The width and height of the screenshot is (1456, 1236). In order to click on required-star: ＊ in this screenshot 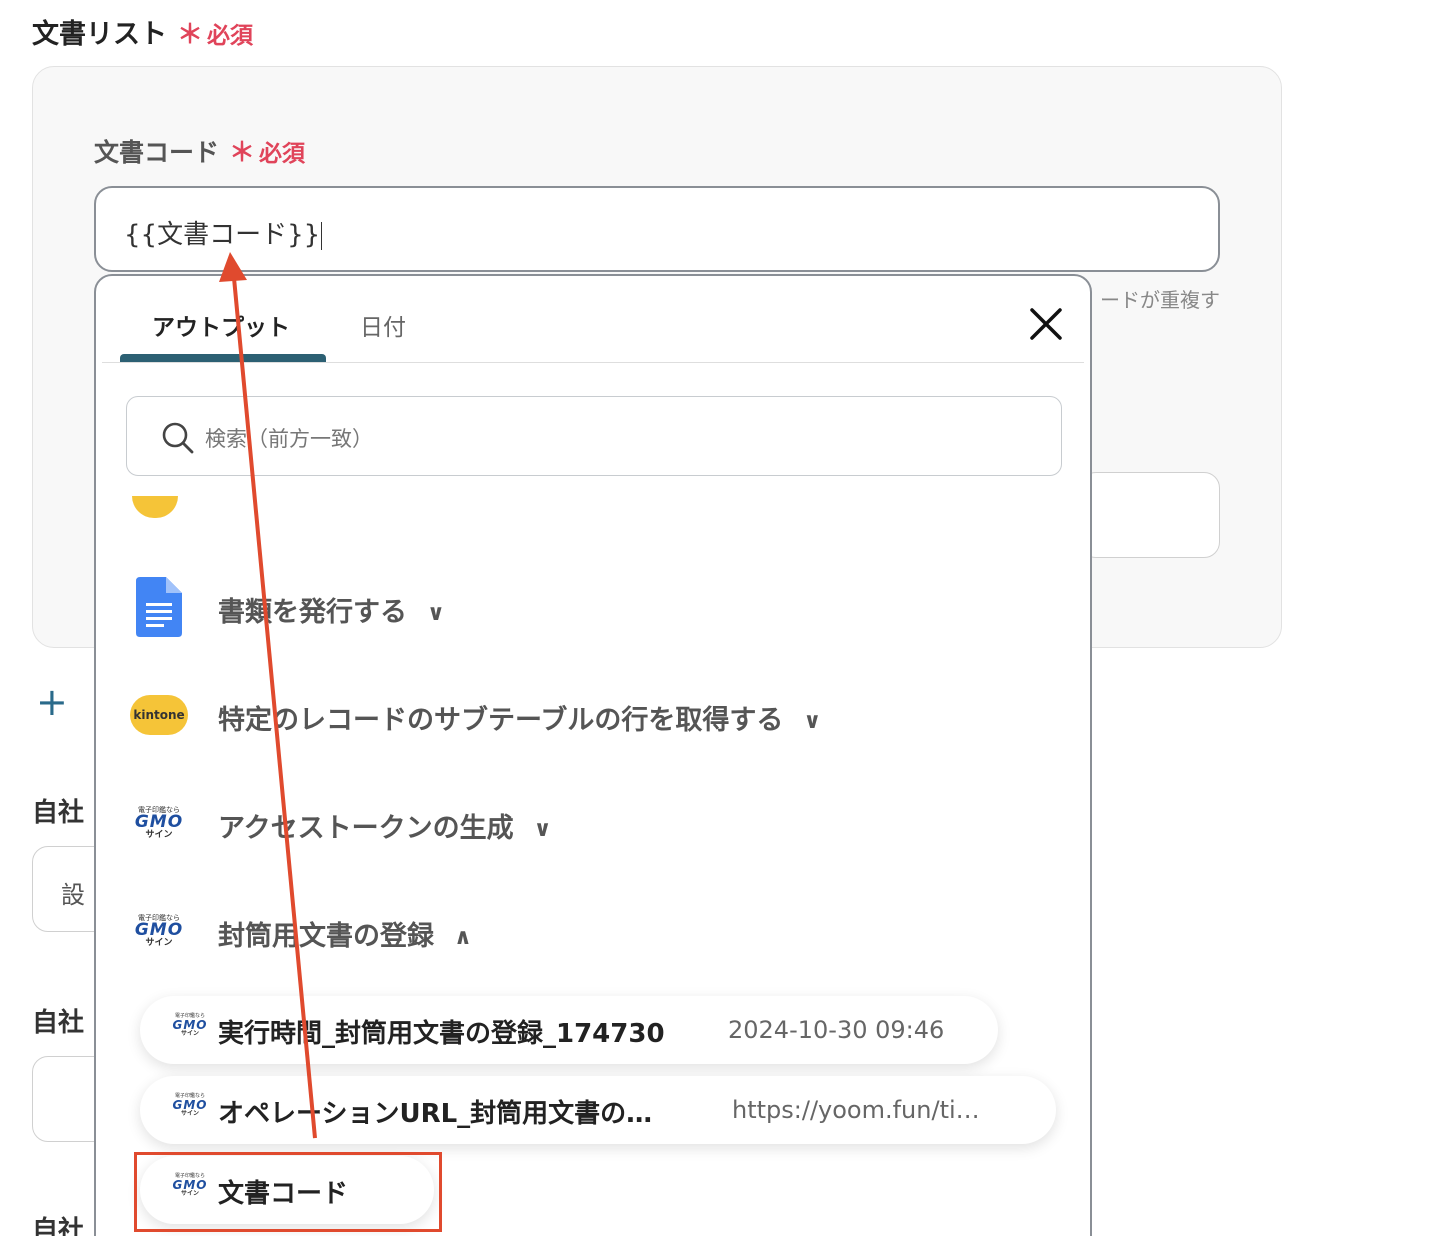, I will do `click(190, 35)`.